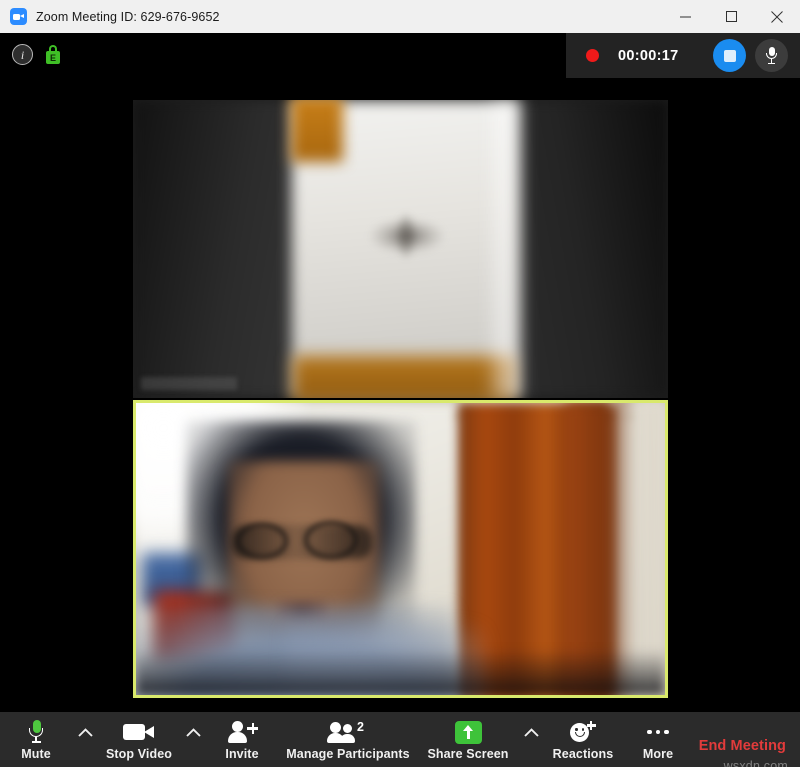 The width and height of the screenshot is (800, 767). Describe the element at coordinates (36, 754) in the screenshot. I see `mute-button-label: Mute` at that location.